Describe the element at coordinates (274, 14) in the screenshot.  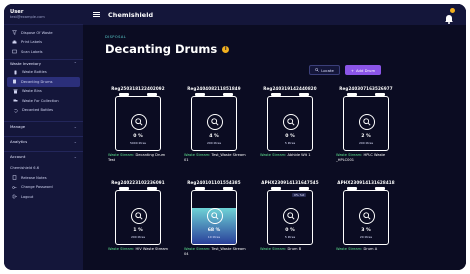
I see `top-bar: Chemishield` at that location.